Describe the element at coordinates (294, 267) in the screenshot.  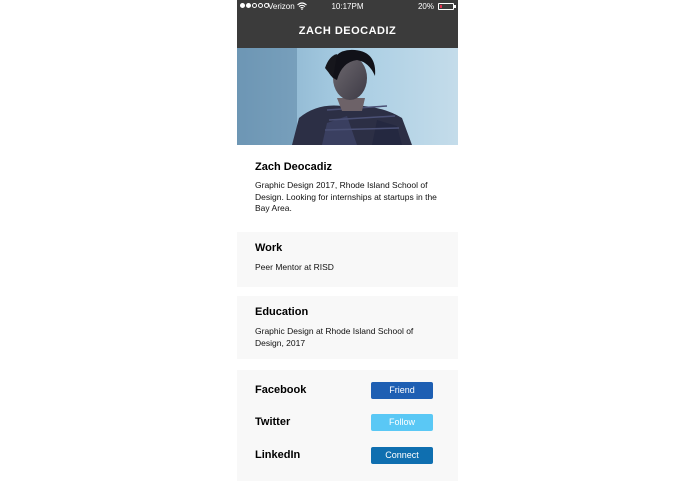
I see `work-text: Peer Mentor at RISD` at that location.